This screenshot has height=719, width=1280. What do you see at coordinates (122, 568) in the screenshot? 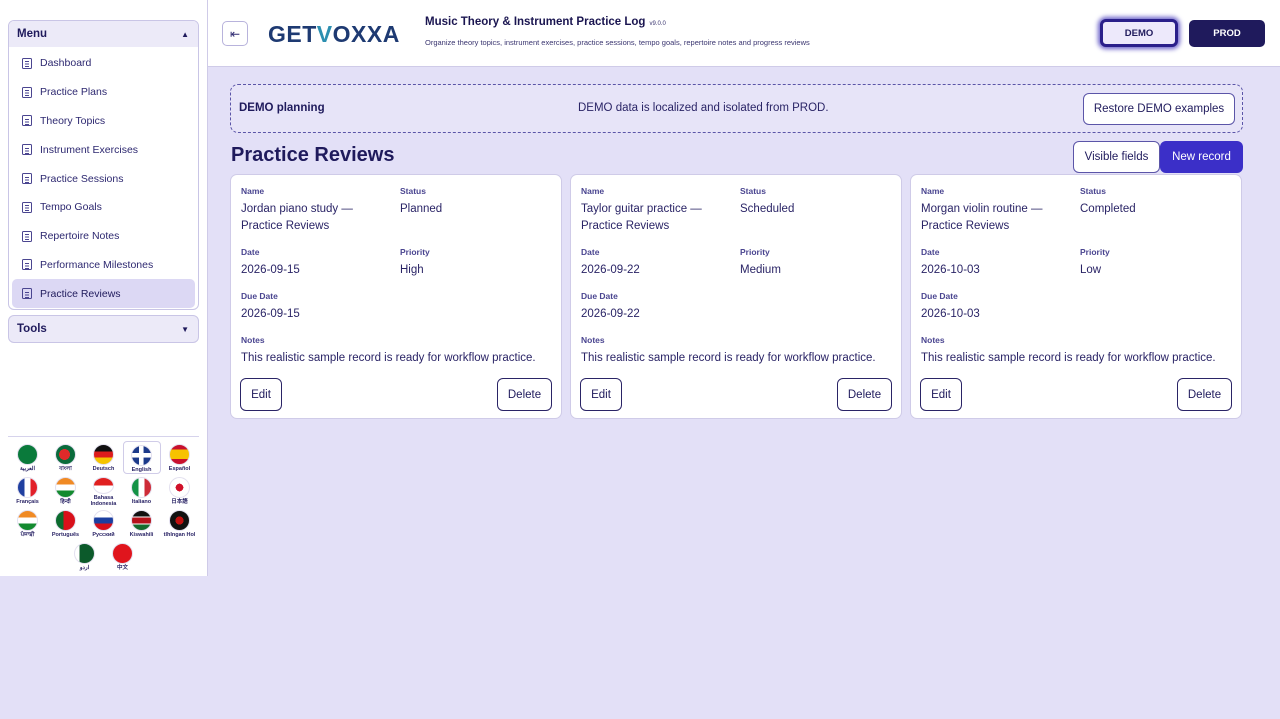
I see `language-label: 中文` at bounding box center [122, 568].